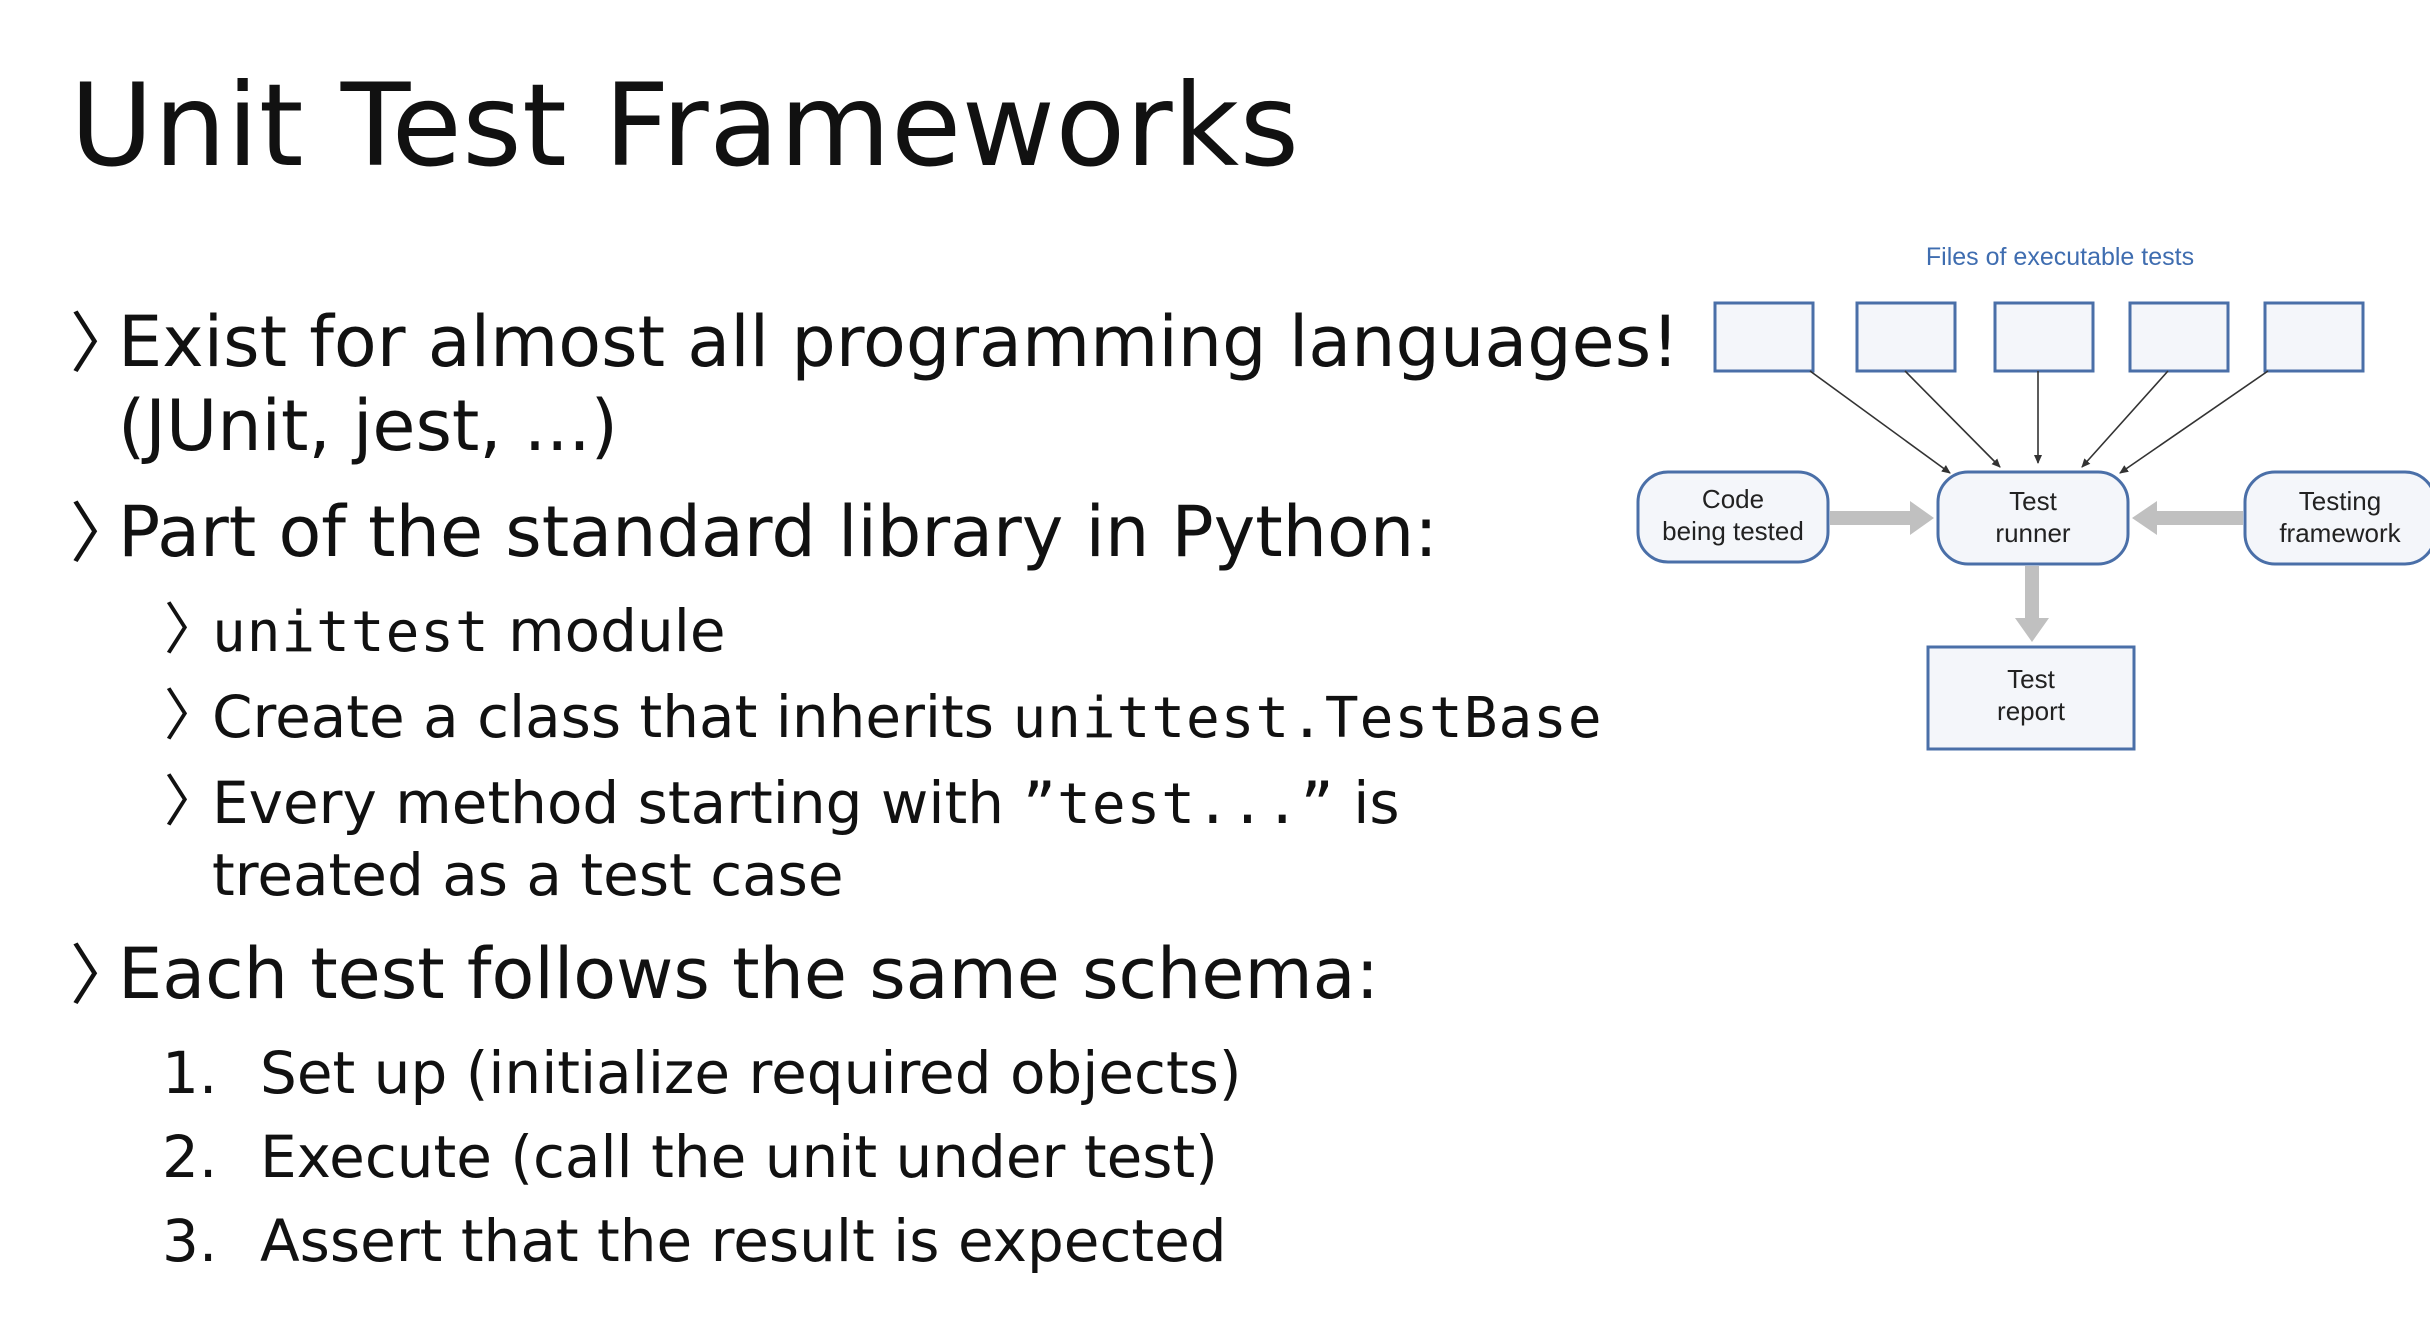  Describe the element at coordinates (2031, 679) in the screenshot. I see `report-label: Test` at that location.